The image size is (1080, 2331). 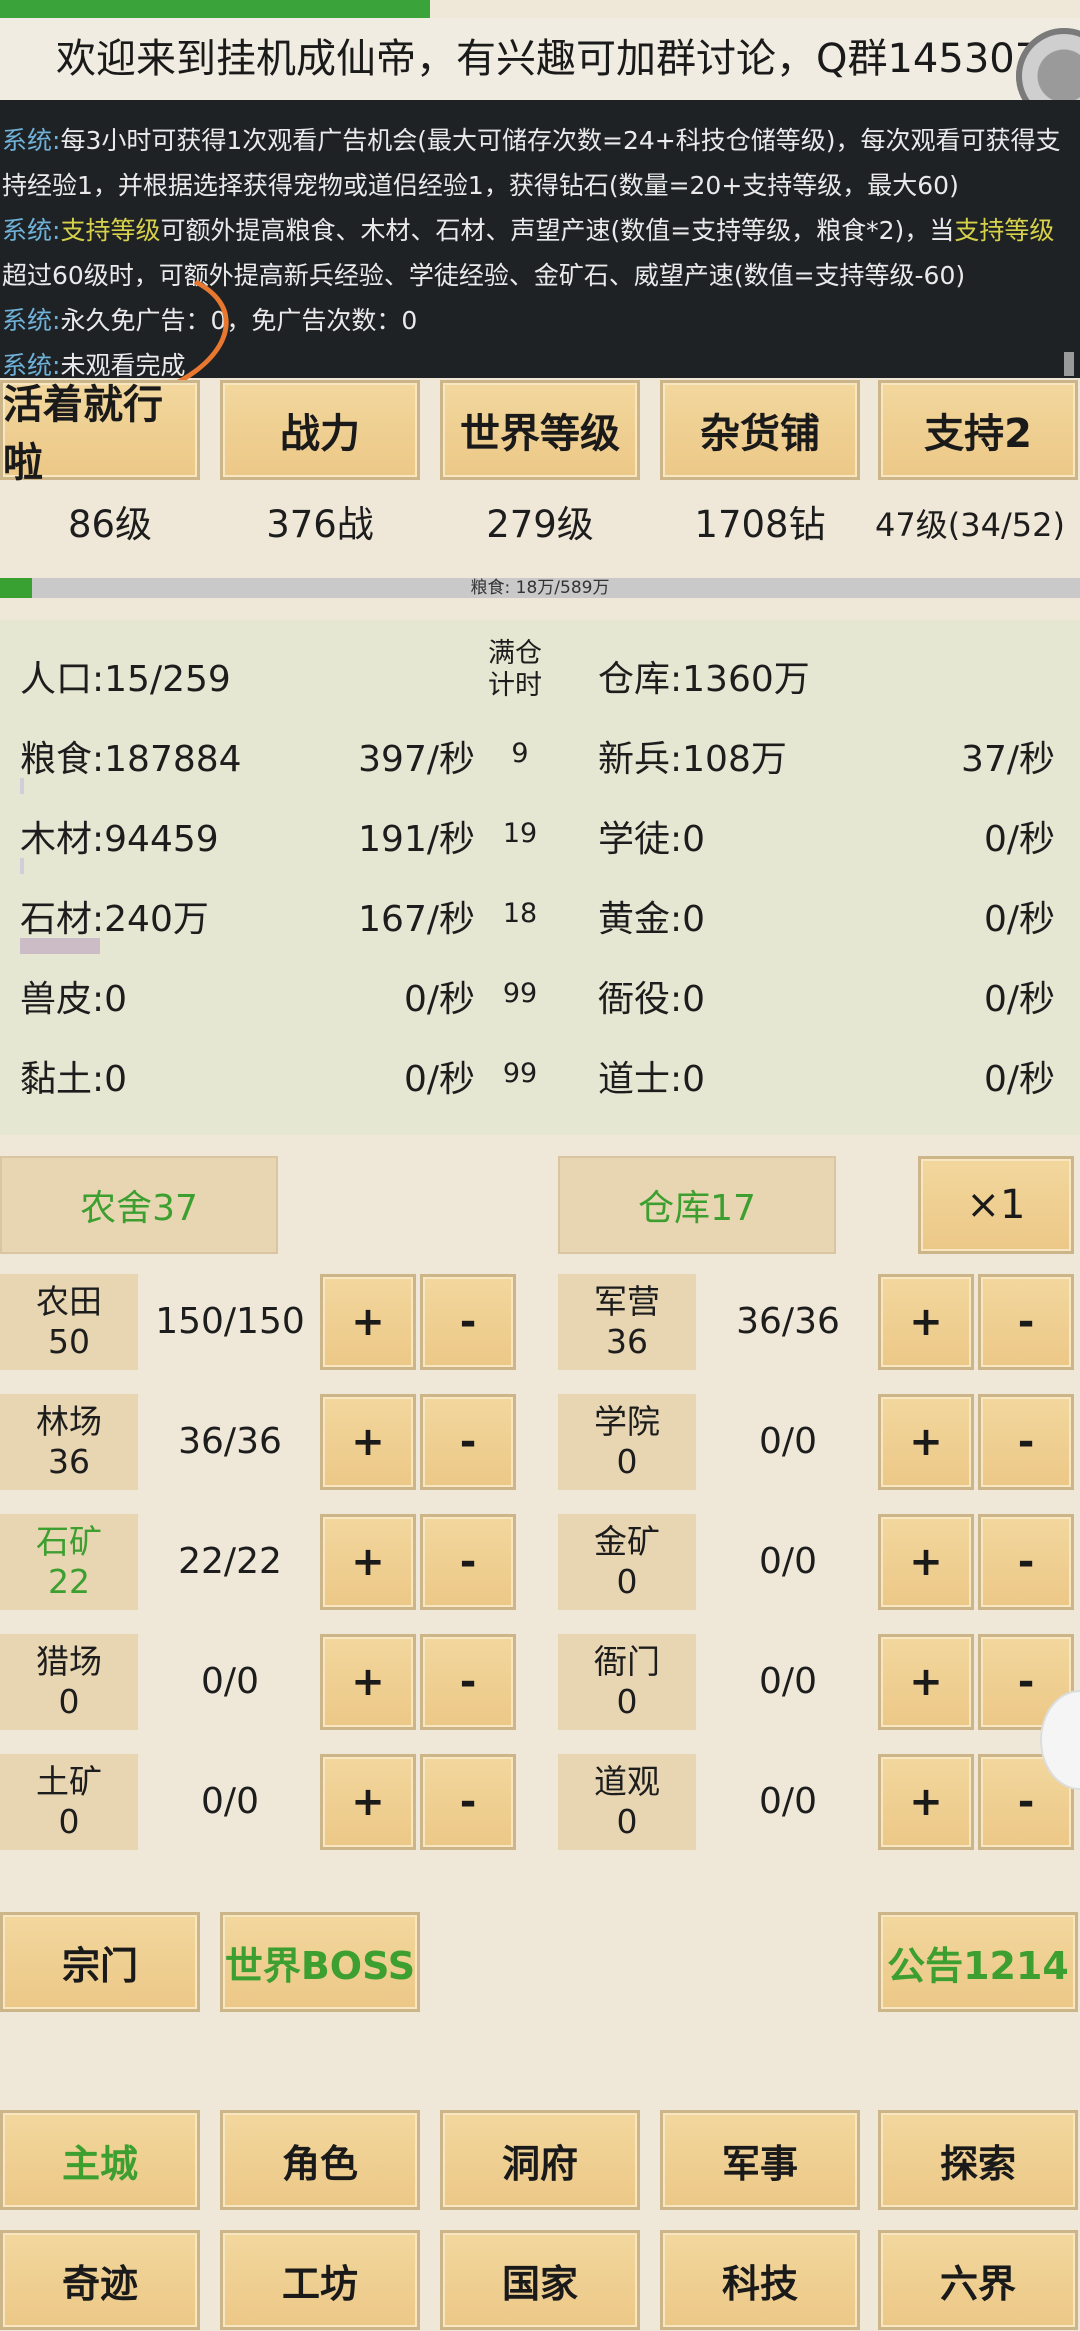 I want to click on temple-count: 0/0, so click(x=788, y=1801).